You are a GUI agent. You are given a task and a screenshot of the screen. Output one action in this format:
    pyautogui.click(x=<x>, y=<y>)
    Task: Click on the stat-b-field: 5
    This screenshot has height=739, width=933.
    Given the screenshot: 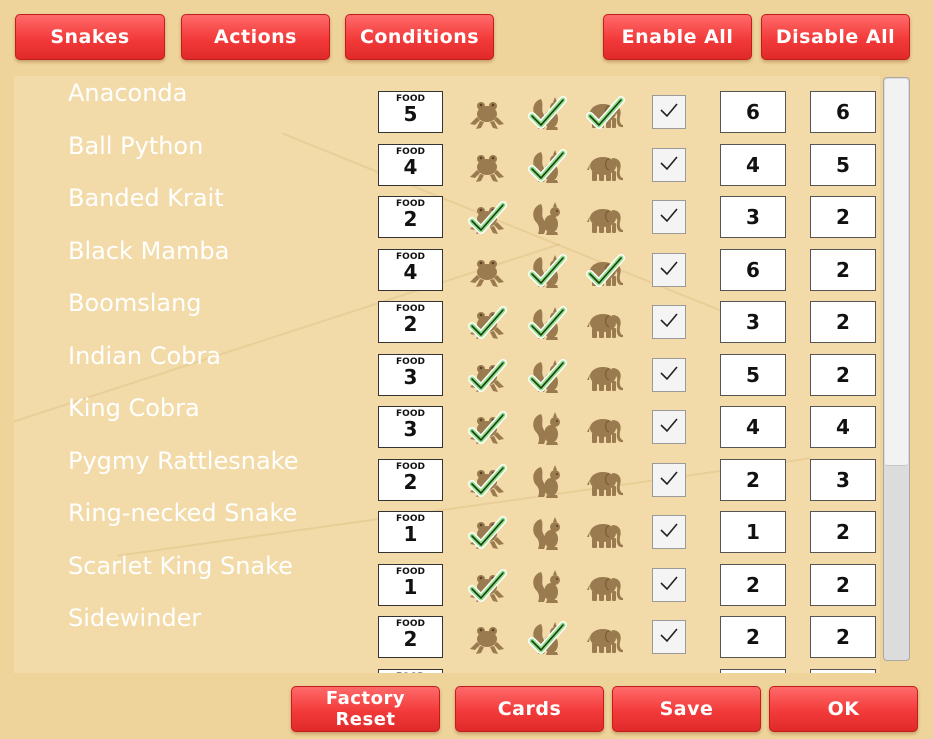 What is the action you would take?
    pyautogui.click(x=843, y=164)
    